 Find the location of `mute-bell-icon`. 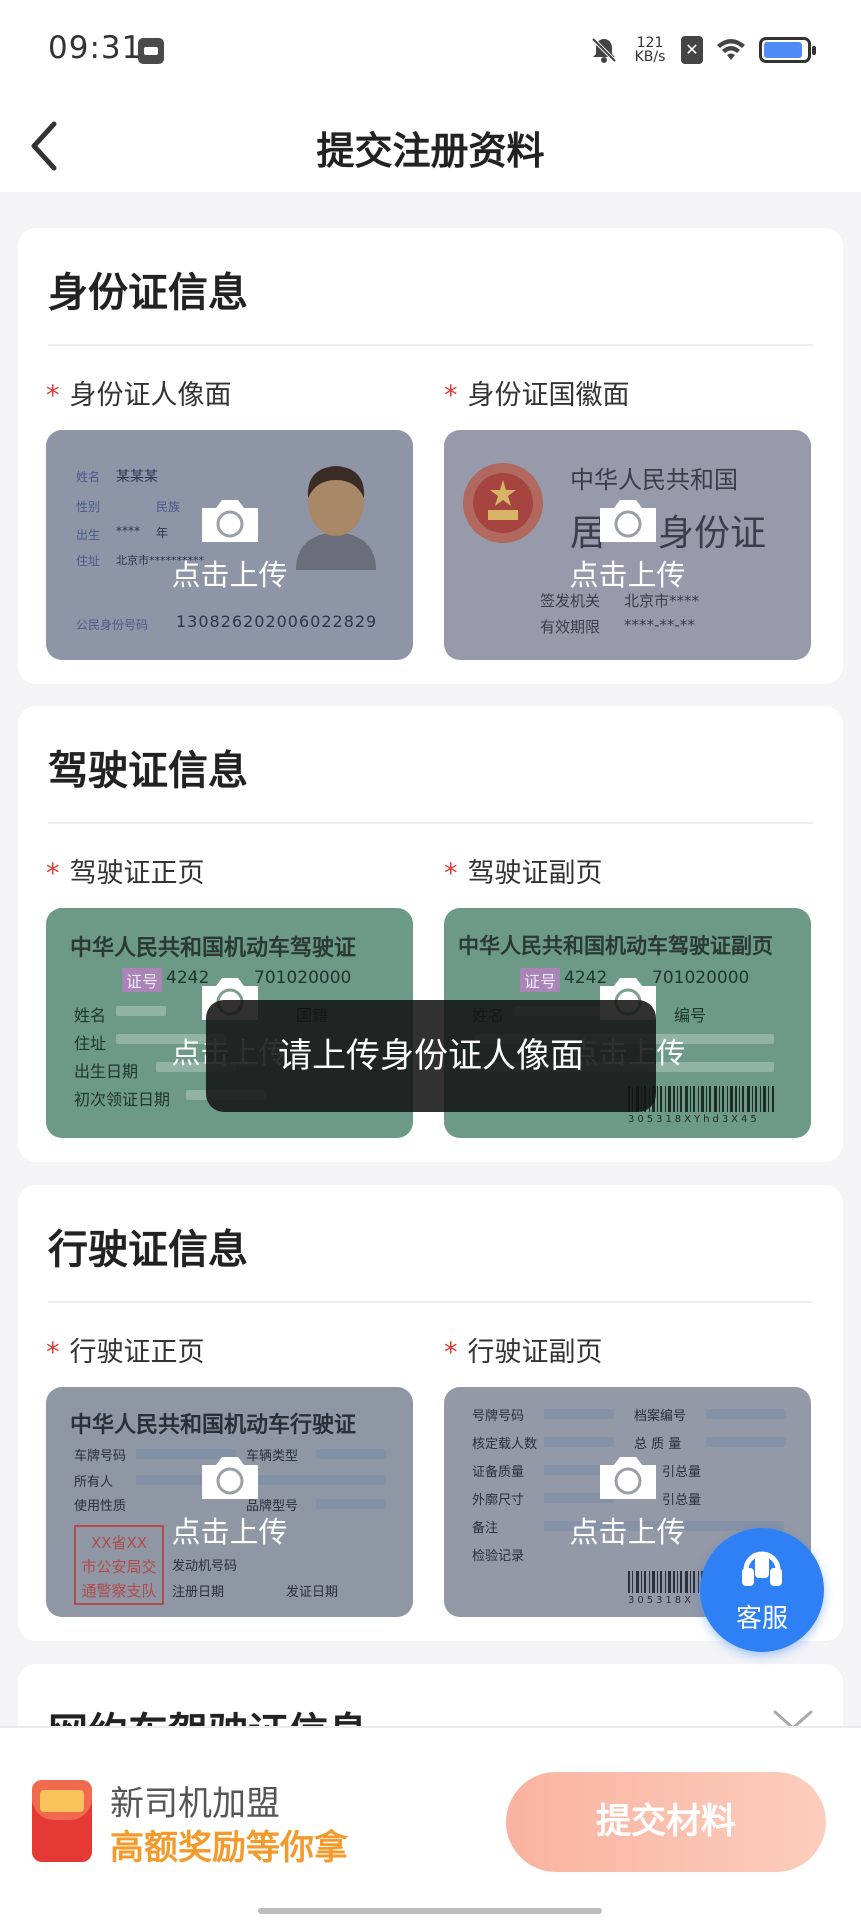

mute-bell-icon is located at coordinates (604, 50).